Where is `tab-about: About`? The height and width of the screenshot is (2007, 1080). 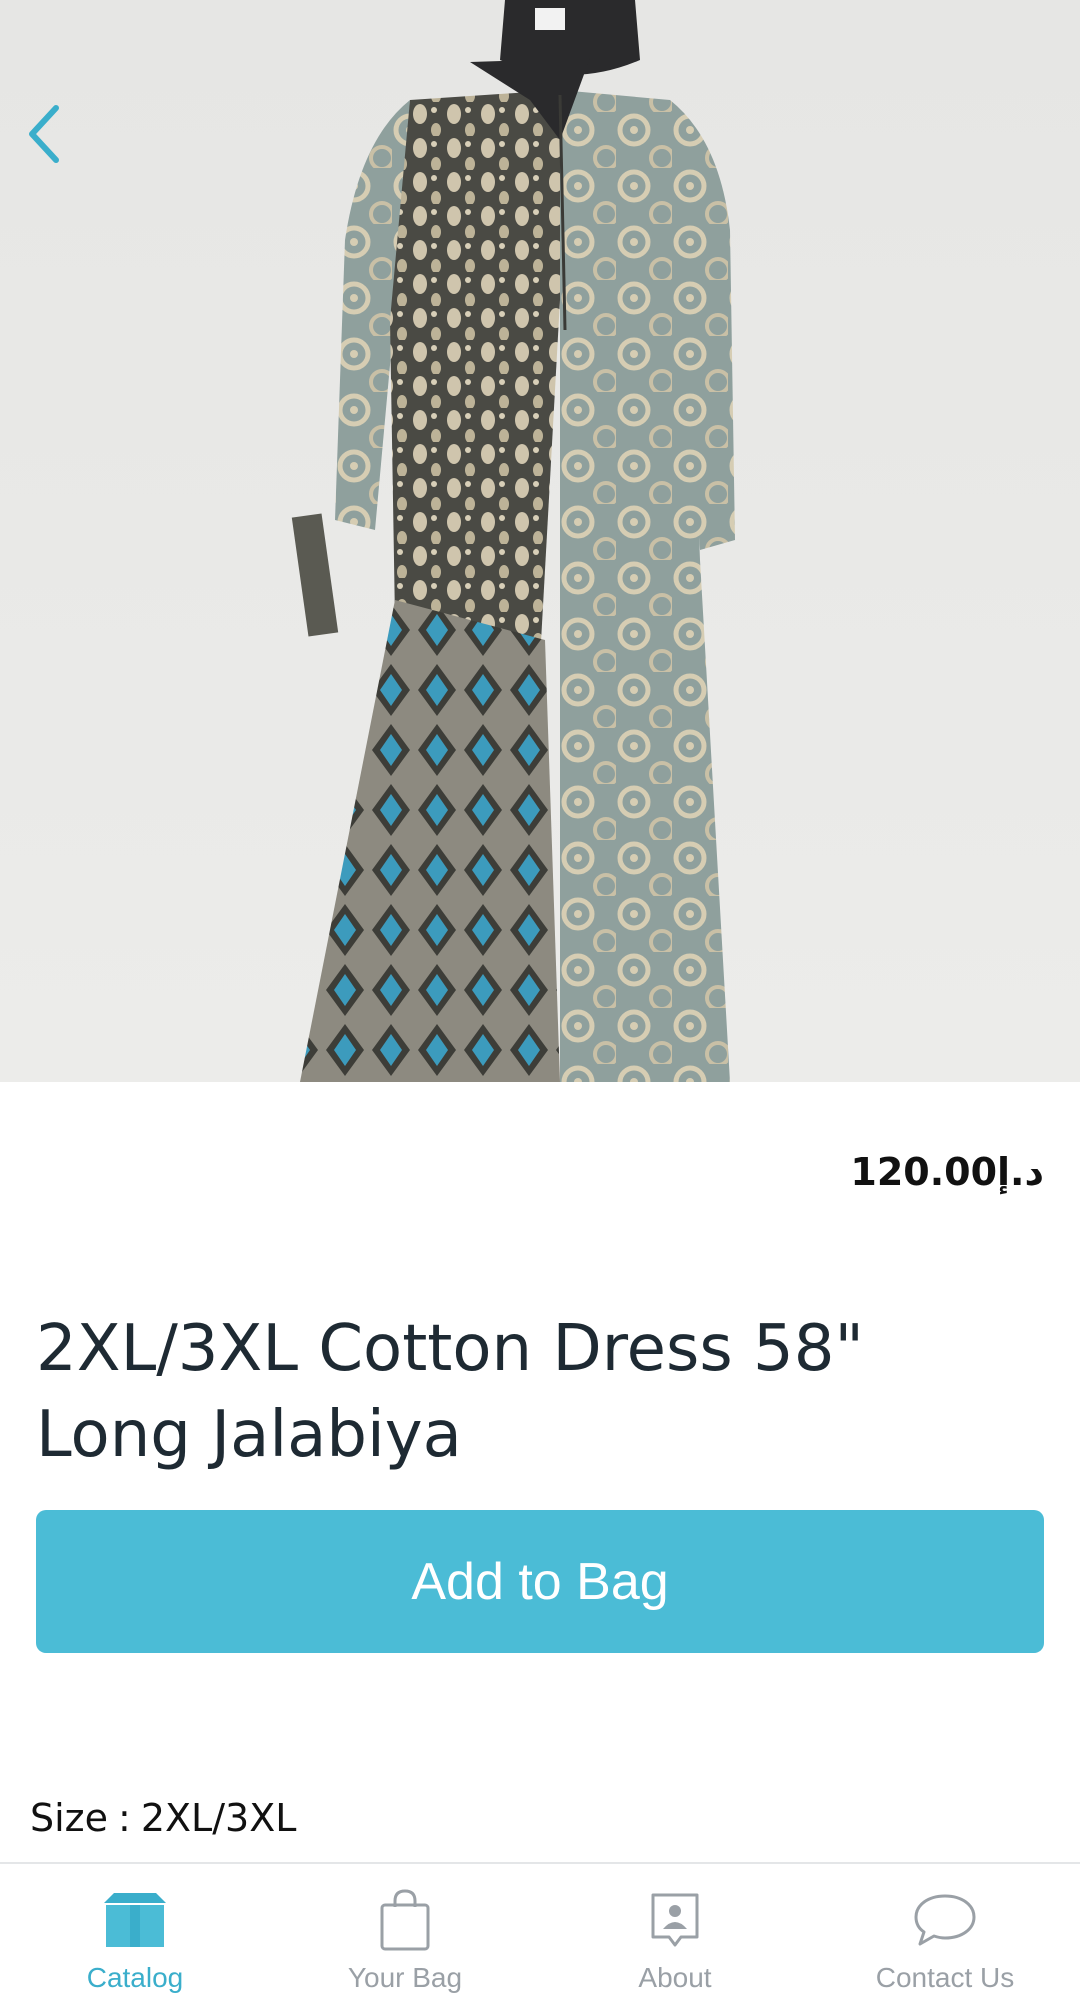
tab-about: About is located at coordinates (675, 1935).